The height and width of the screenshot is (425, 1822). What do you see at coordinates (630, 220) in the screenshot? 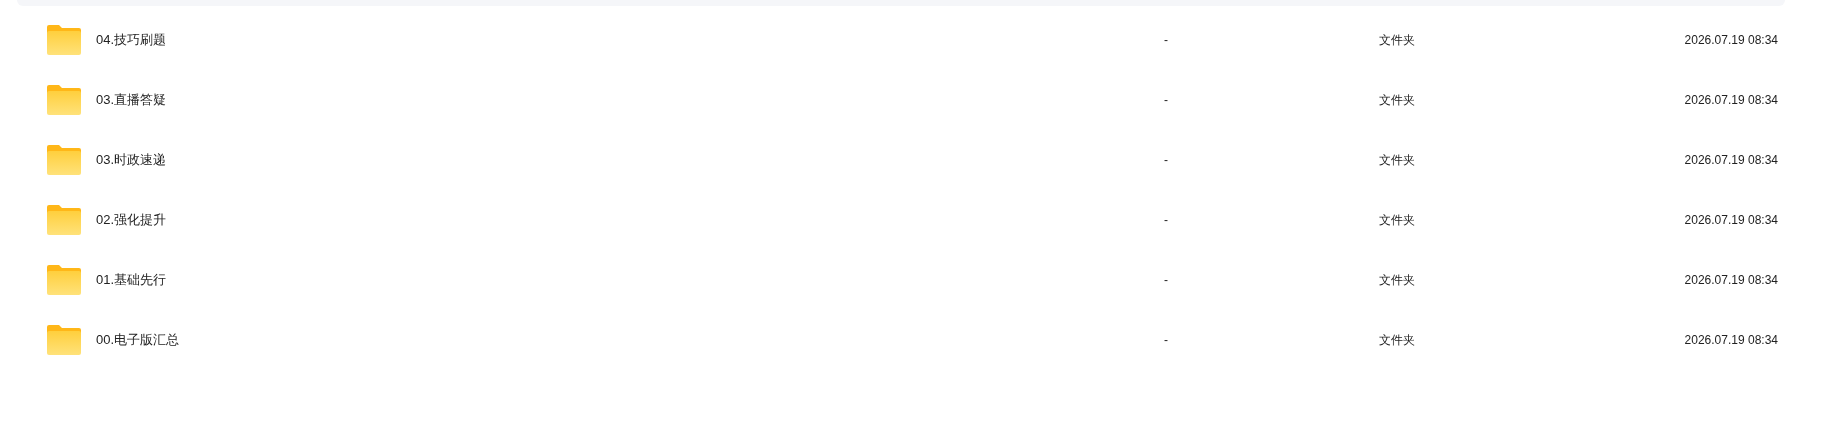
I see `folder-name: 02.强化提升` at bounding box center [630, 220].